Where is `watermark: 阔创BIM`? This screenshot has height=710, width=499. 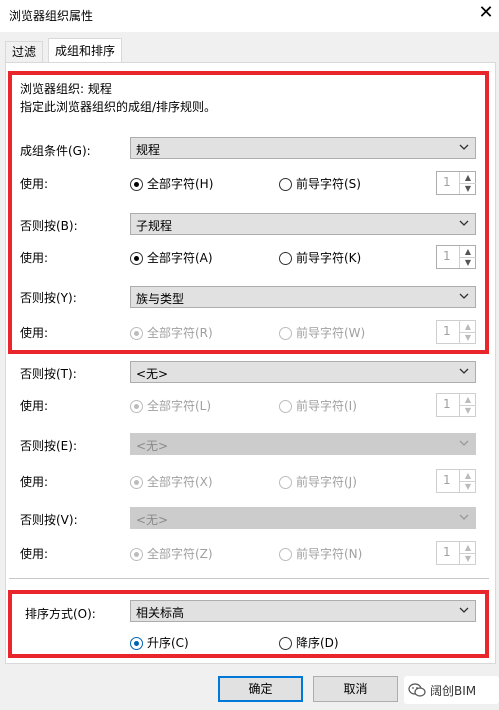
watermark: 阔创BIM is located at coordinates (451, 690).